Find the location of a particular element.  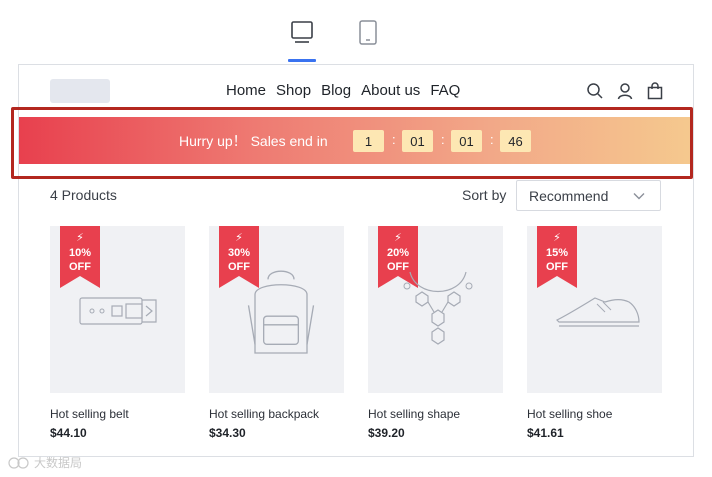

product-image: ⚡ 20% OFF is located at coordinates (435, 309).